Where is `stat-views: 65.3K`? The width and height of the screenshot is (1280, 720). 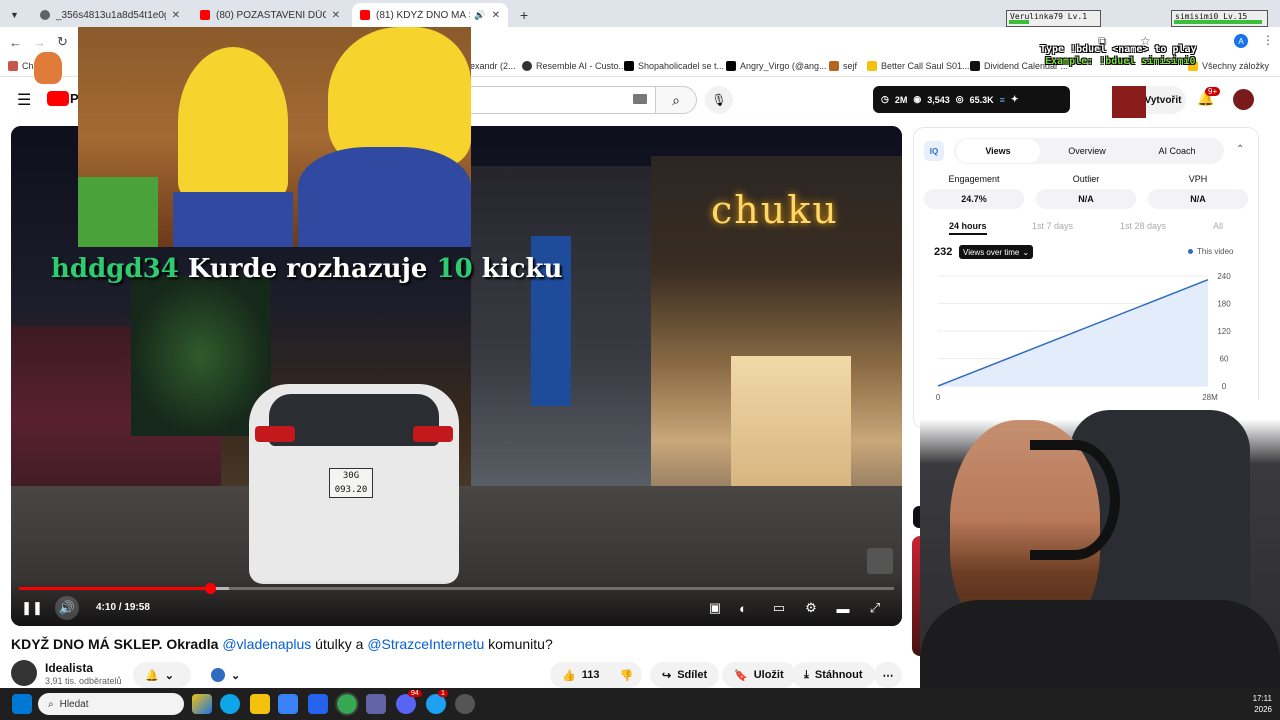
stat-views: 65.3K is located at coordinates (981, 99).